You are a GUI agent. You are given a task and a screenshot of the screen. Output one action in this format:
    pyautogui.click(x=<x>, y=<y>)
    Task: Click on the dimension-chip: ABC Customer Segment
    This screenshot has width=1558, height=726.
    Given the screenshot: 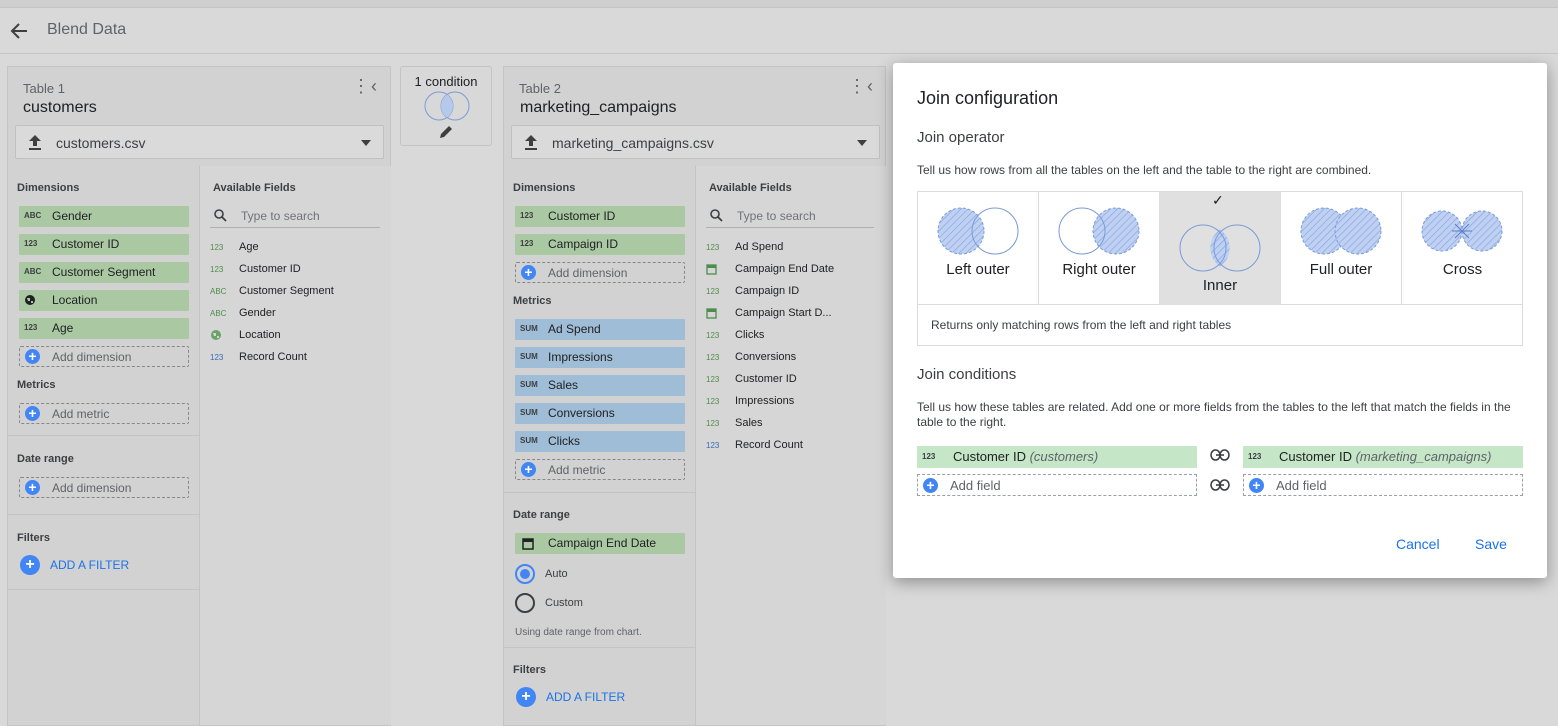 What is the action you would take?
    pyautogui.click(x=104, y=272)
    